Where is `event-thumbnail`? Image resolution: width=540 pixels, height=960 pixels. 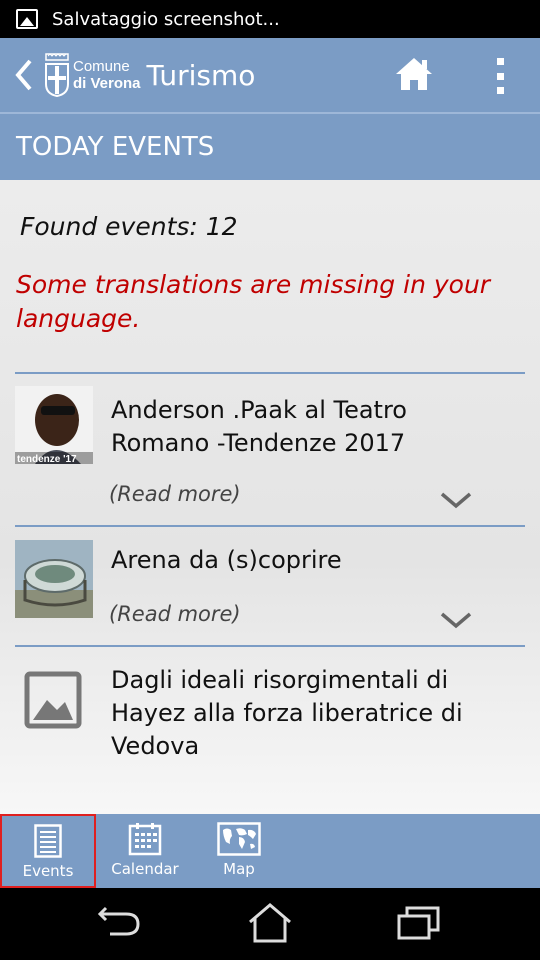 event-thumbnail is located at coordinates (54, 579).